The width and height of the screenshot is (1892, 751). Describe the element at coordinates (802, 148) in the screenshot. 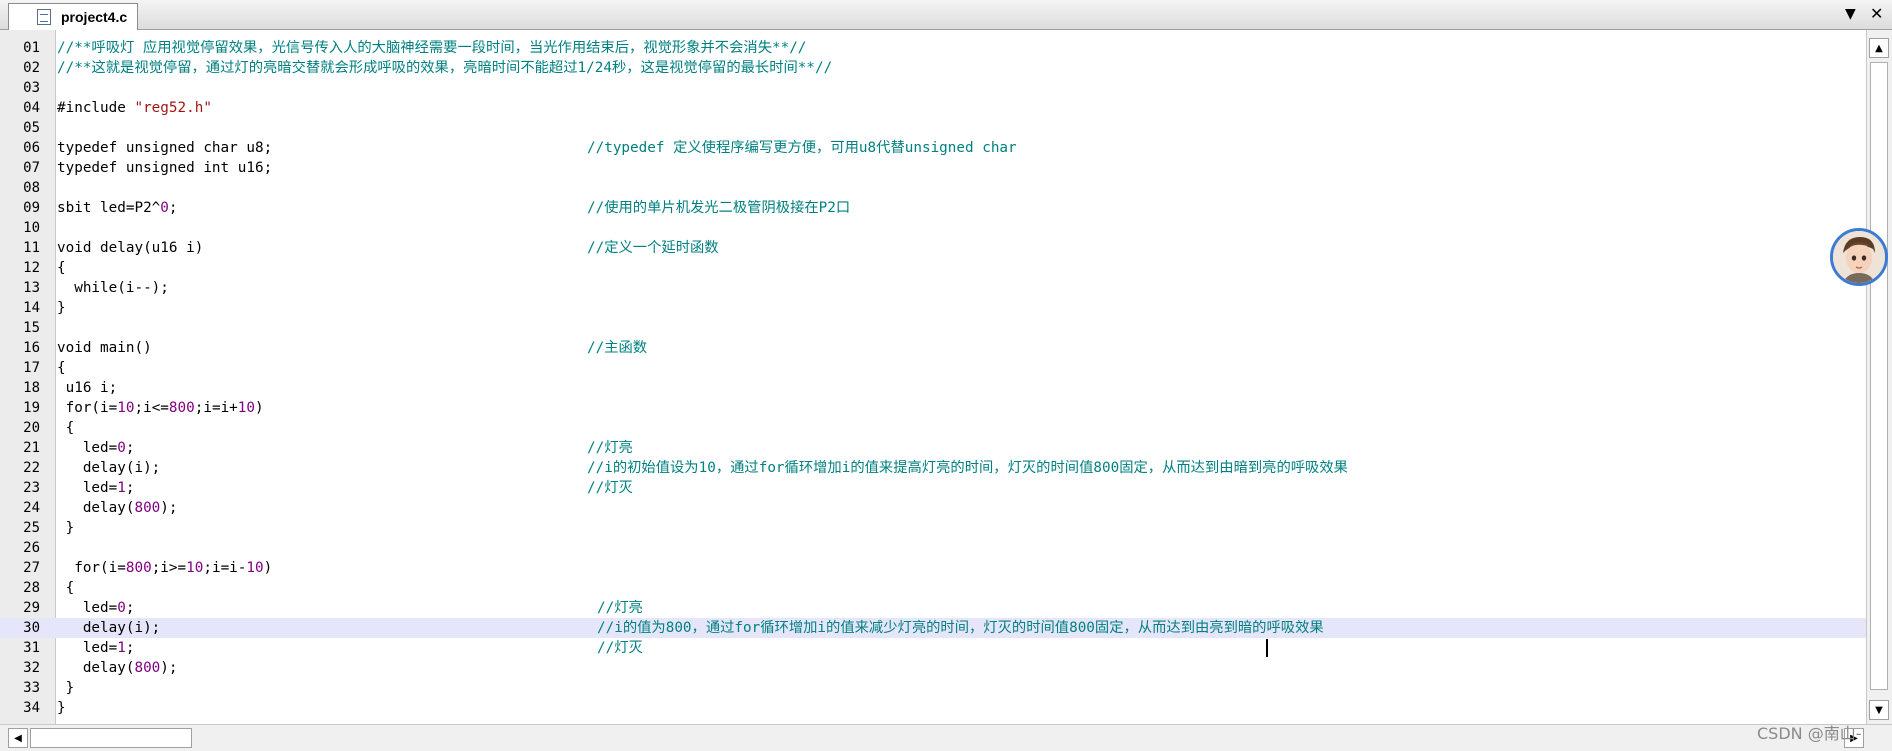

I see `code-comment: //typedef 定义使程序编写更方便，可用u8代替unsigned char` at that location.